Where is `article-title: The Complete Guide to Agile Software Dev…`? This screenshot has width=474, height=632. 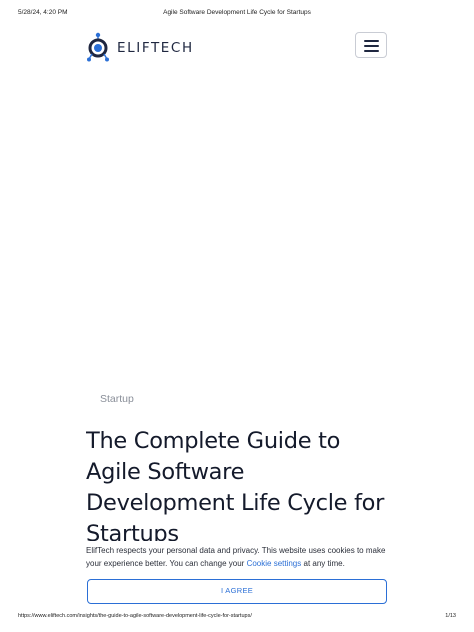
article-title: The Complete Guide to Agile Software Dev… is located at coordinates (235, 484).